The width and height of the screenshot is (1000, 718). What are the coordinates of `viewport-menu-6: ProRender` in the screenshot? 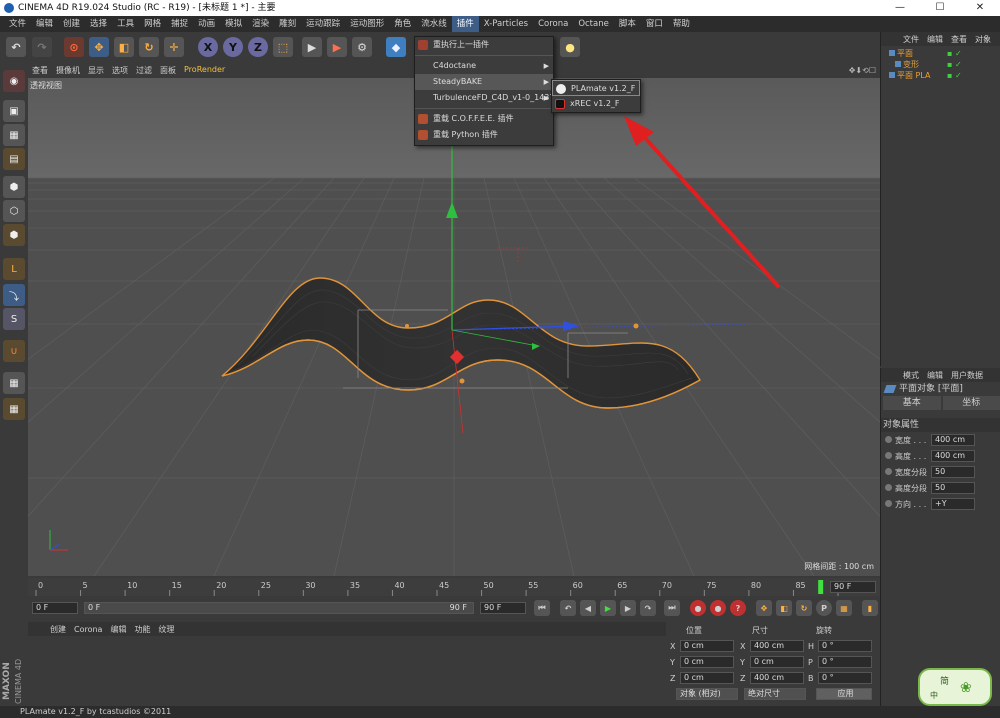 It's located at (204, 70).